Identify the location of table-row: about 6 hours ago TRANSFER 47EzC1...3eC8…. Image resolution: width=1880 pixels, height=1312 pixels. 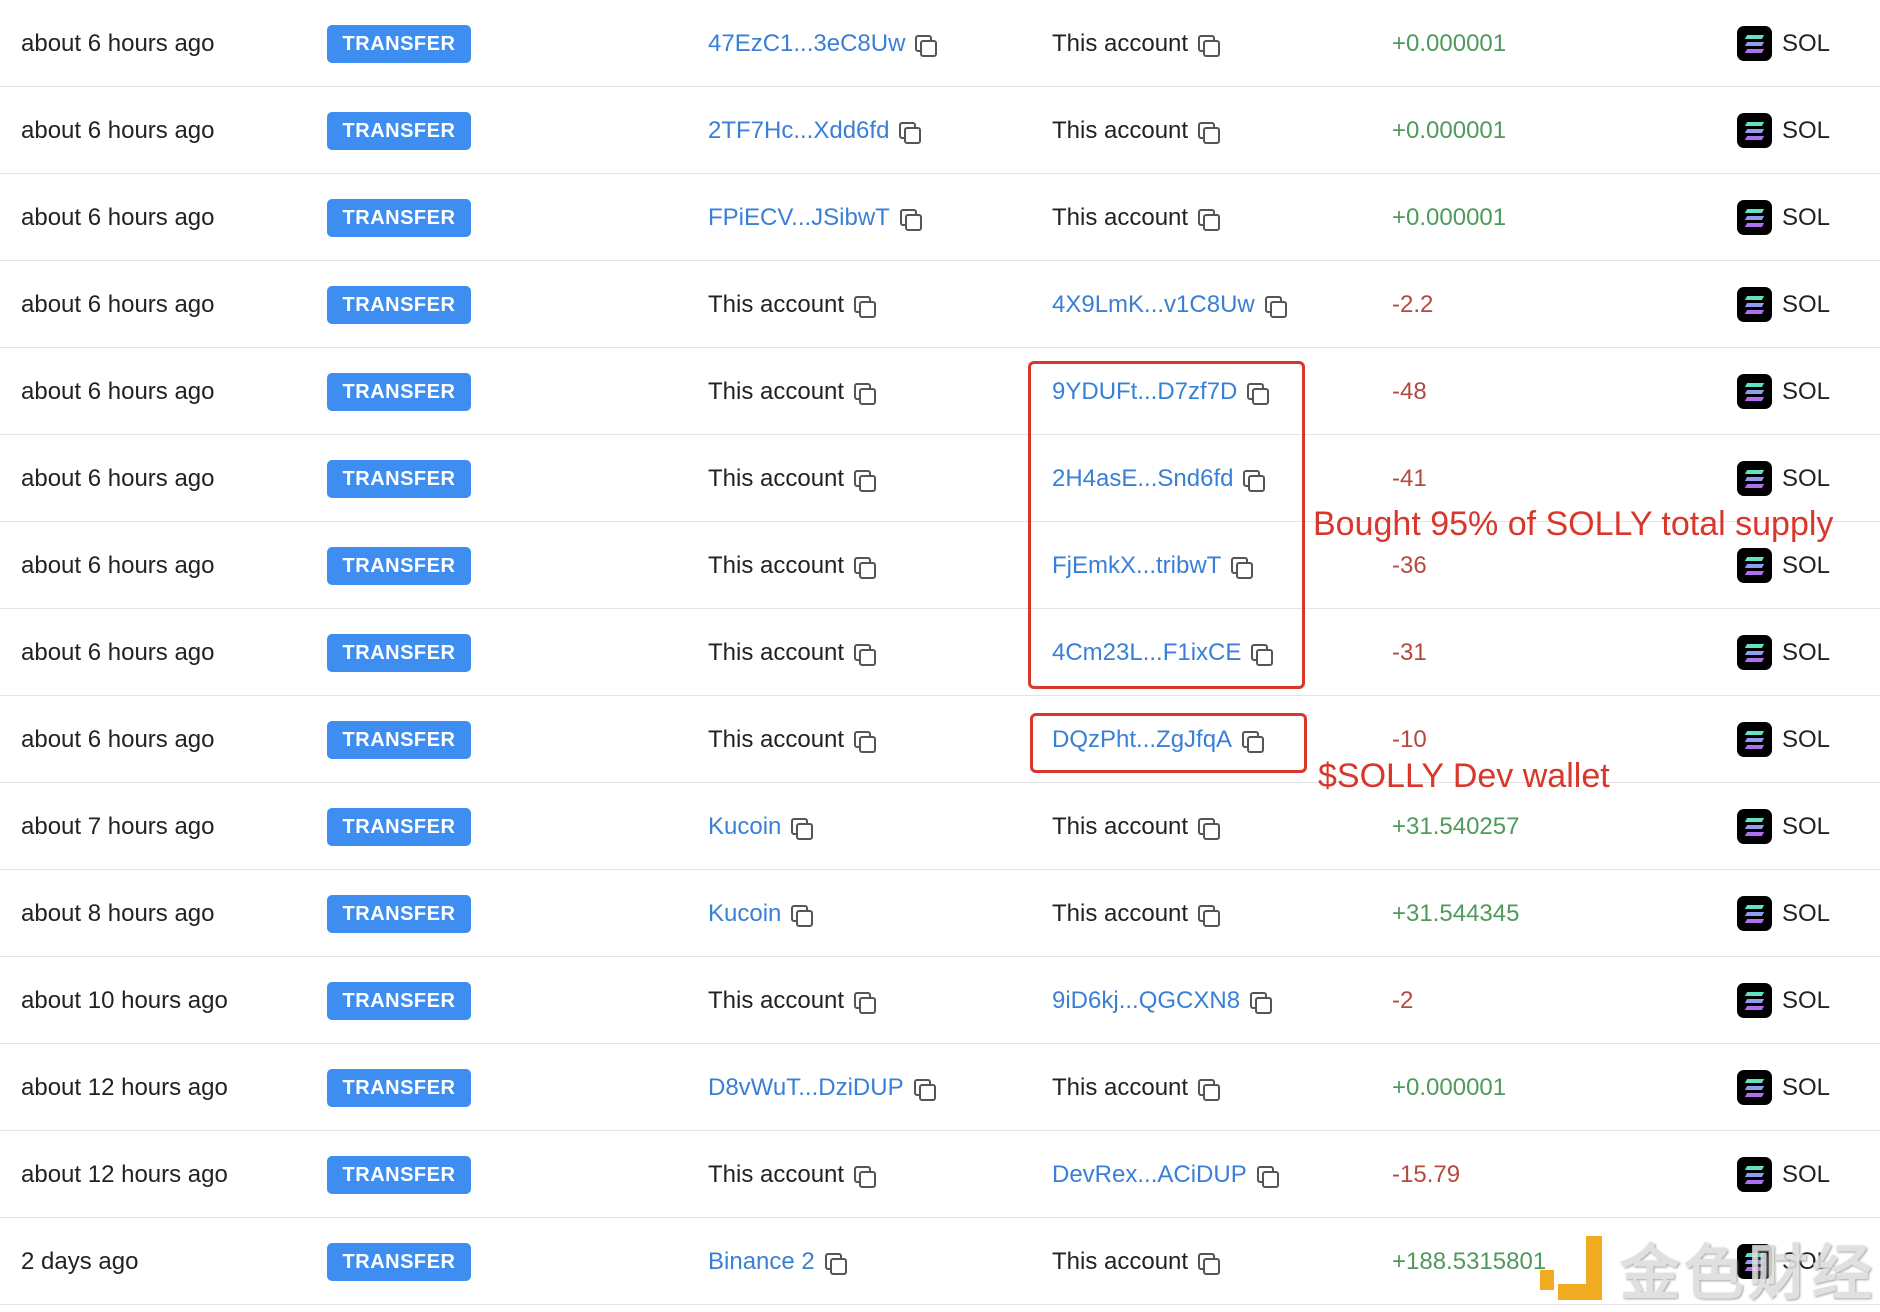
(940, 43).